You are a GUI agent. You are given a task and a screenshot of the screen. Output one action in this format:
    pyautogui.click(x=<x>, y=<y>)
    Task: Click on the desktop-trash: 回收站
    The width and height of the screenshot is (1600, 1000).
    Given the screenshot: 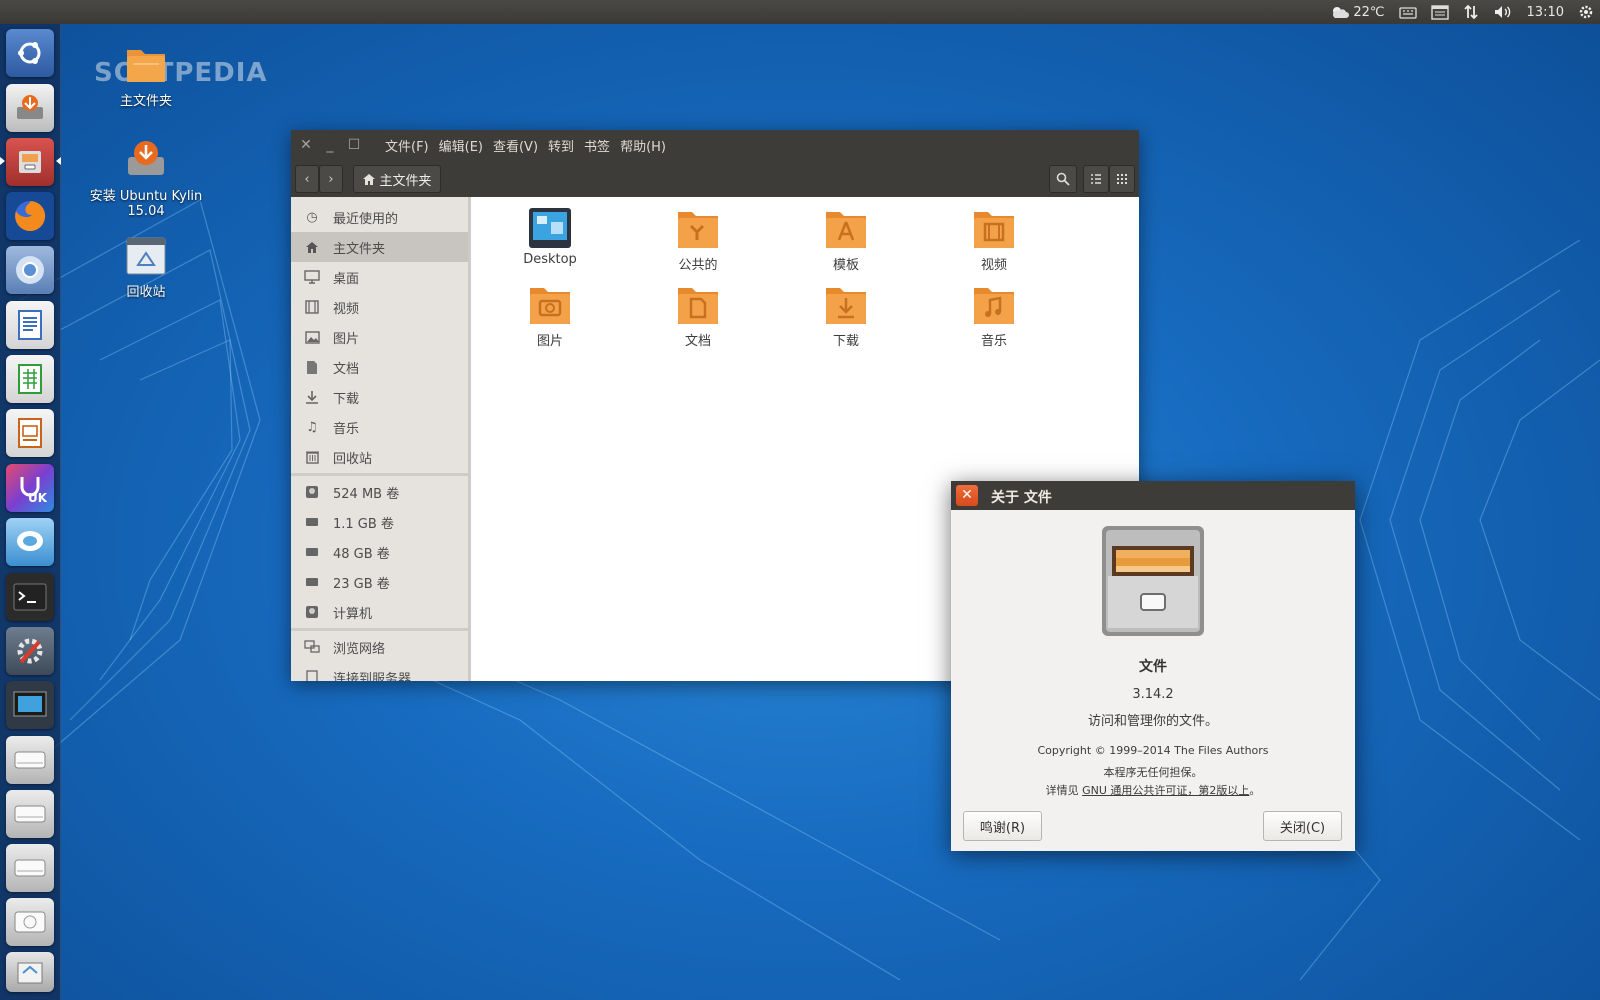 What is the action you would take?
    pyautogui.click(x=146, y=267)
    